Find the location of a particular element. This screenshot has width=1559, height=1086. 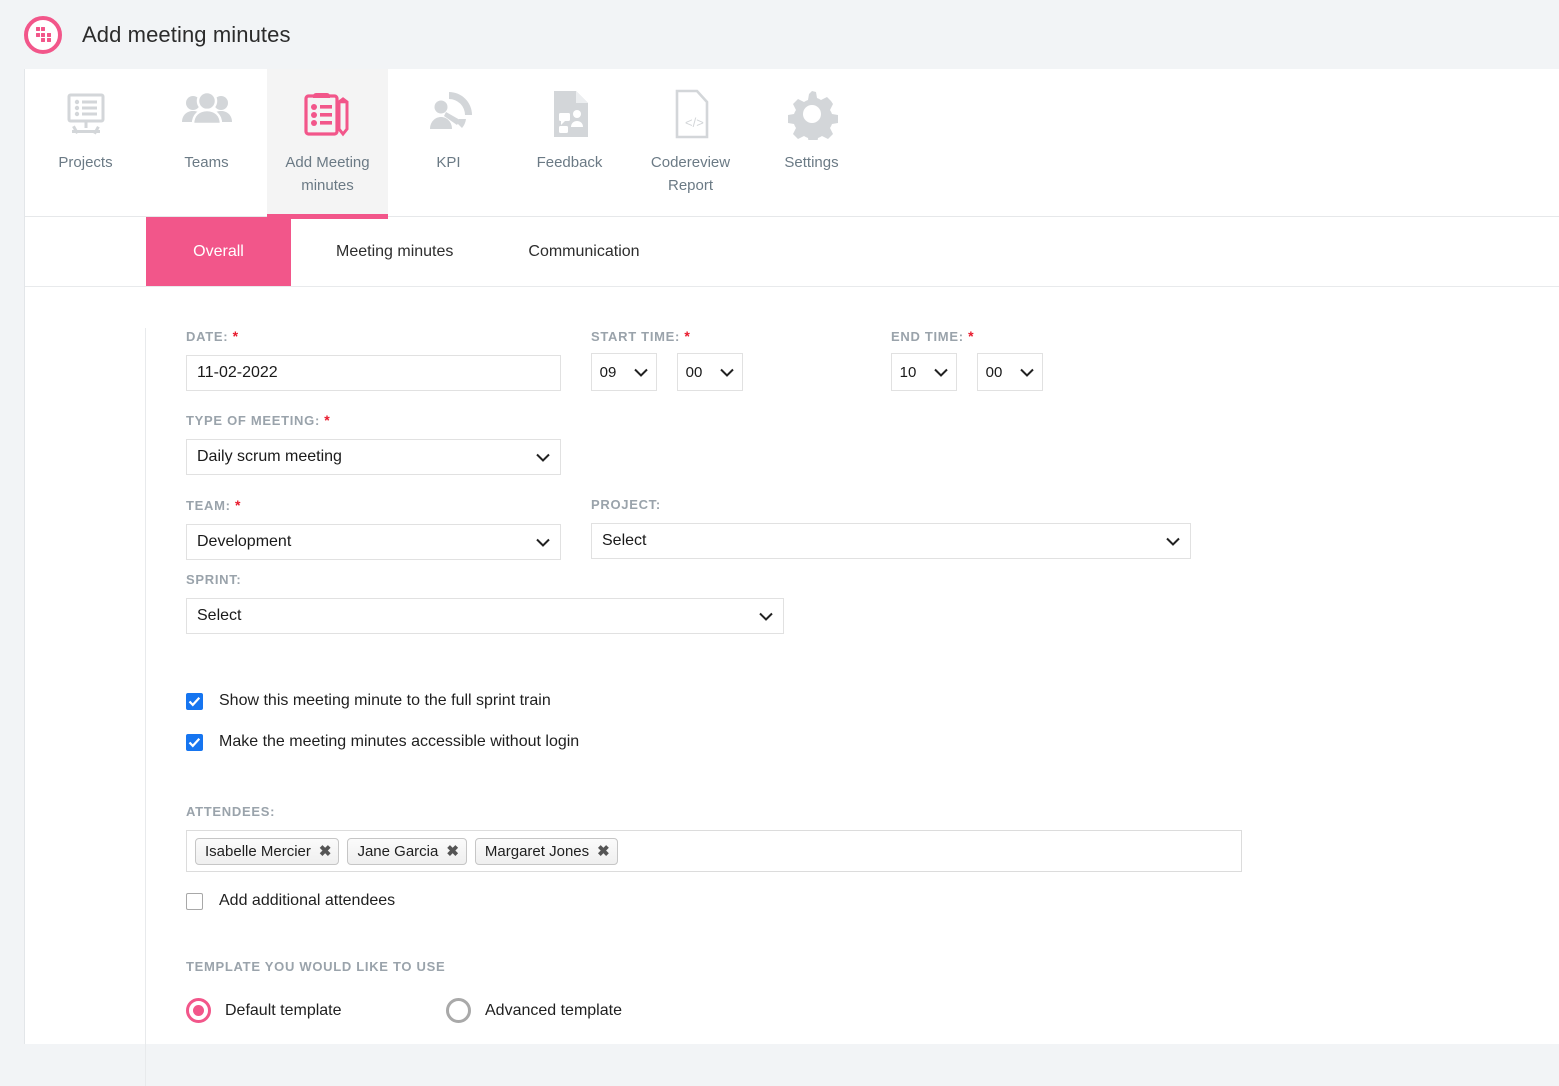

nav-item-label: Settings is located at coordinates (811, 162).